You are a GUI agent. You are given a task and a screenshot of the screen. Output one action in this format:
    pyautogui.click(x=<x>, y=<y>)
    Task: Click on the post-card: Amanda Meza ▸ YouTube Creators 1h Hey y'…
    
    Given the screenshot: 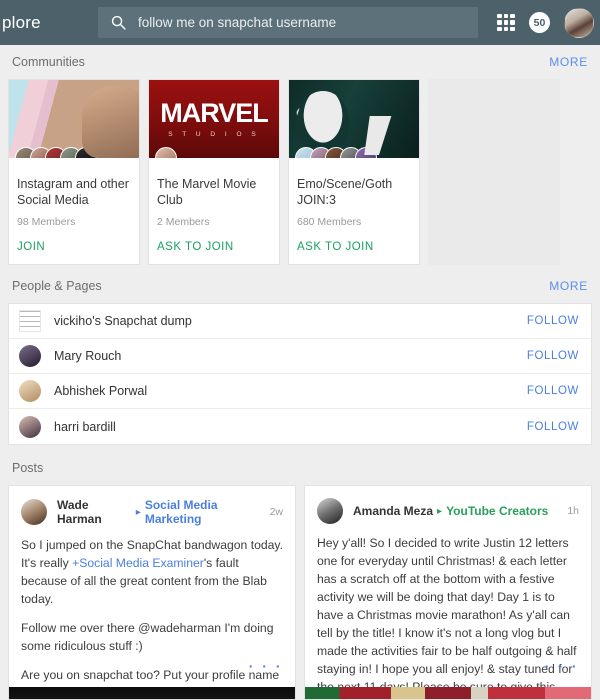 What is the action you would take?
    pyautogui.click(x=448, y=592)
    